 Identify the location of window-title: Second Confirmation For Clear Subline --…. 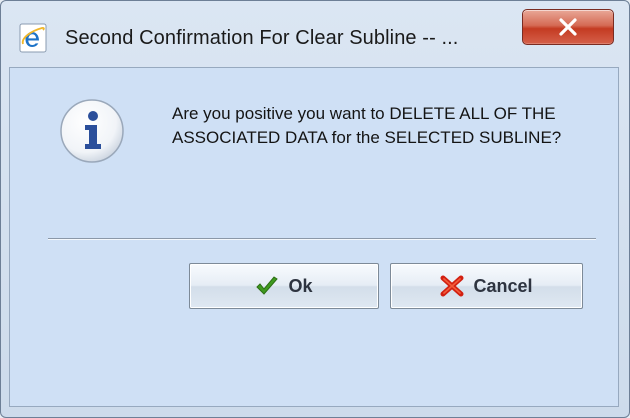
(262, 38).